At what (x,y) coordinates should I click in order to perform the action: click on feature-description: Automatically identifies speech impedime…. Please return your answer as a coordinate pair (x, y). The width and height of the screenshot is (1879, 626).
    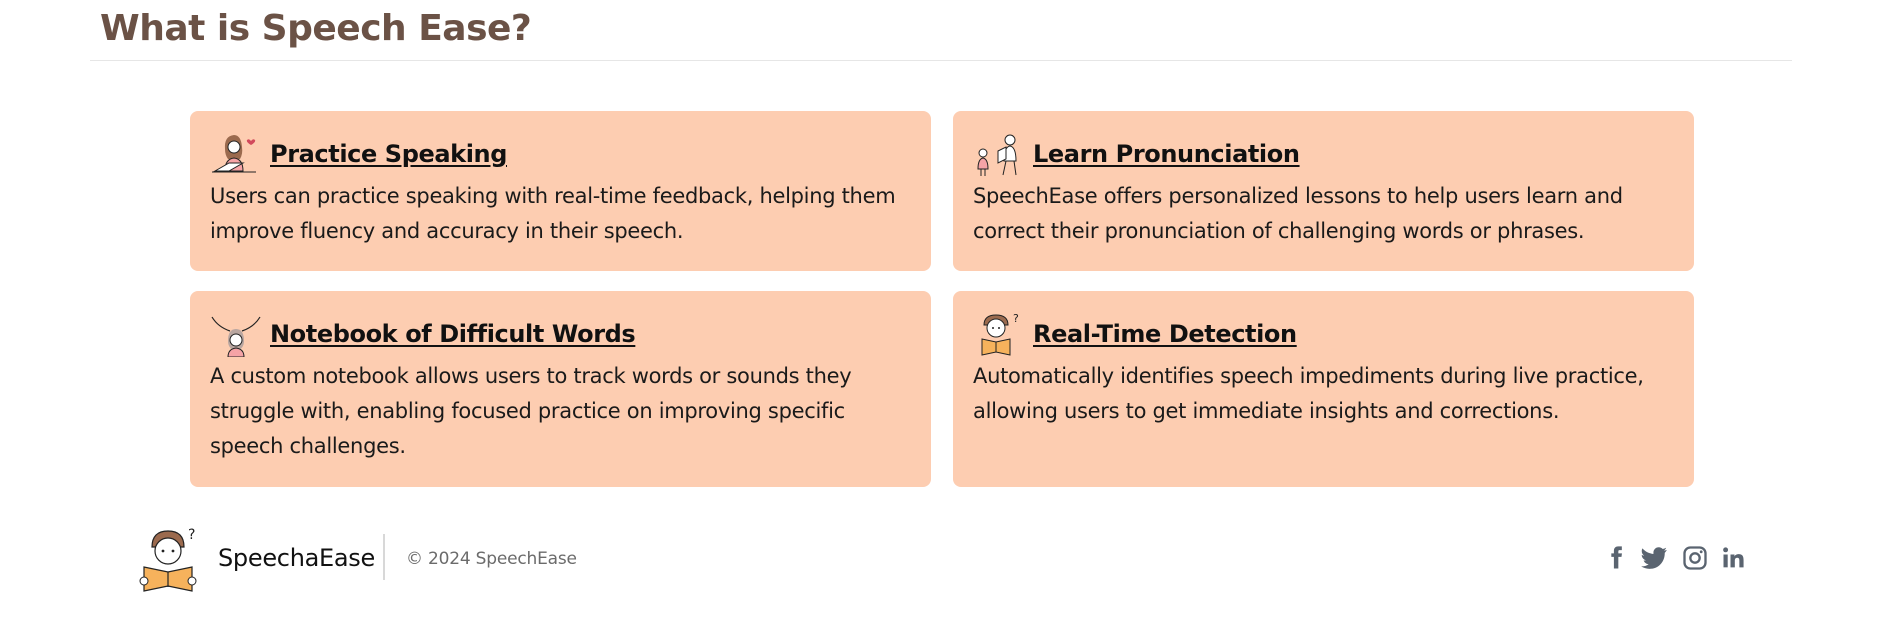
    Looking at the image, I should click on (1308, 393).